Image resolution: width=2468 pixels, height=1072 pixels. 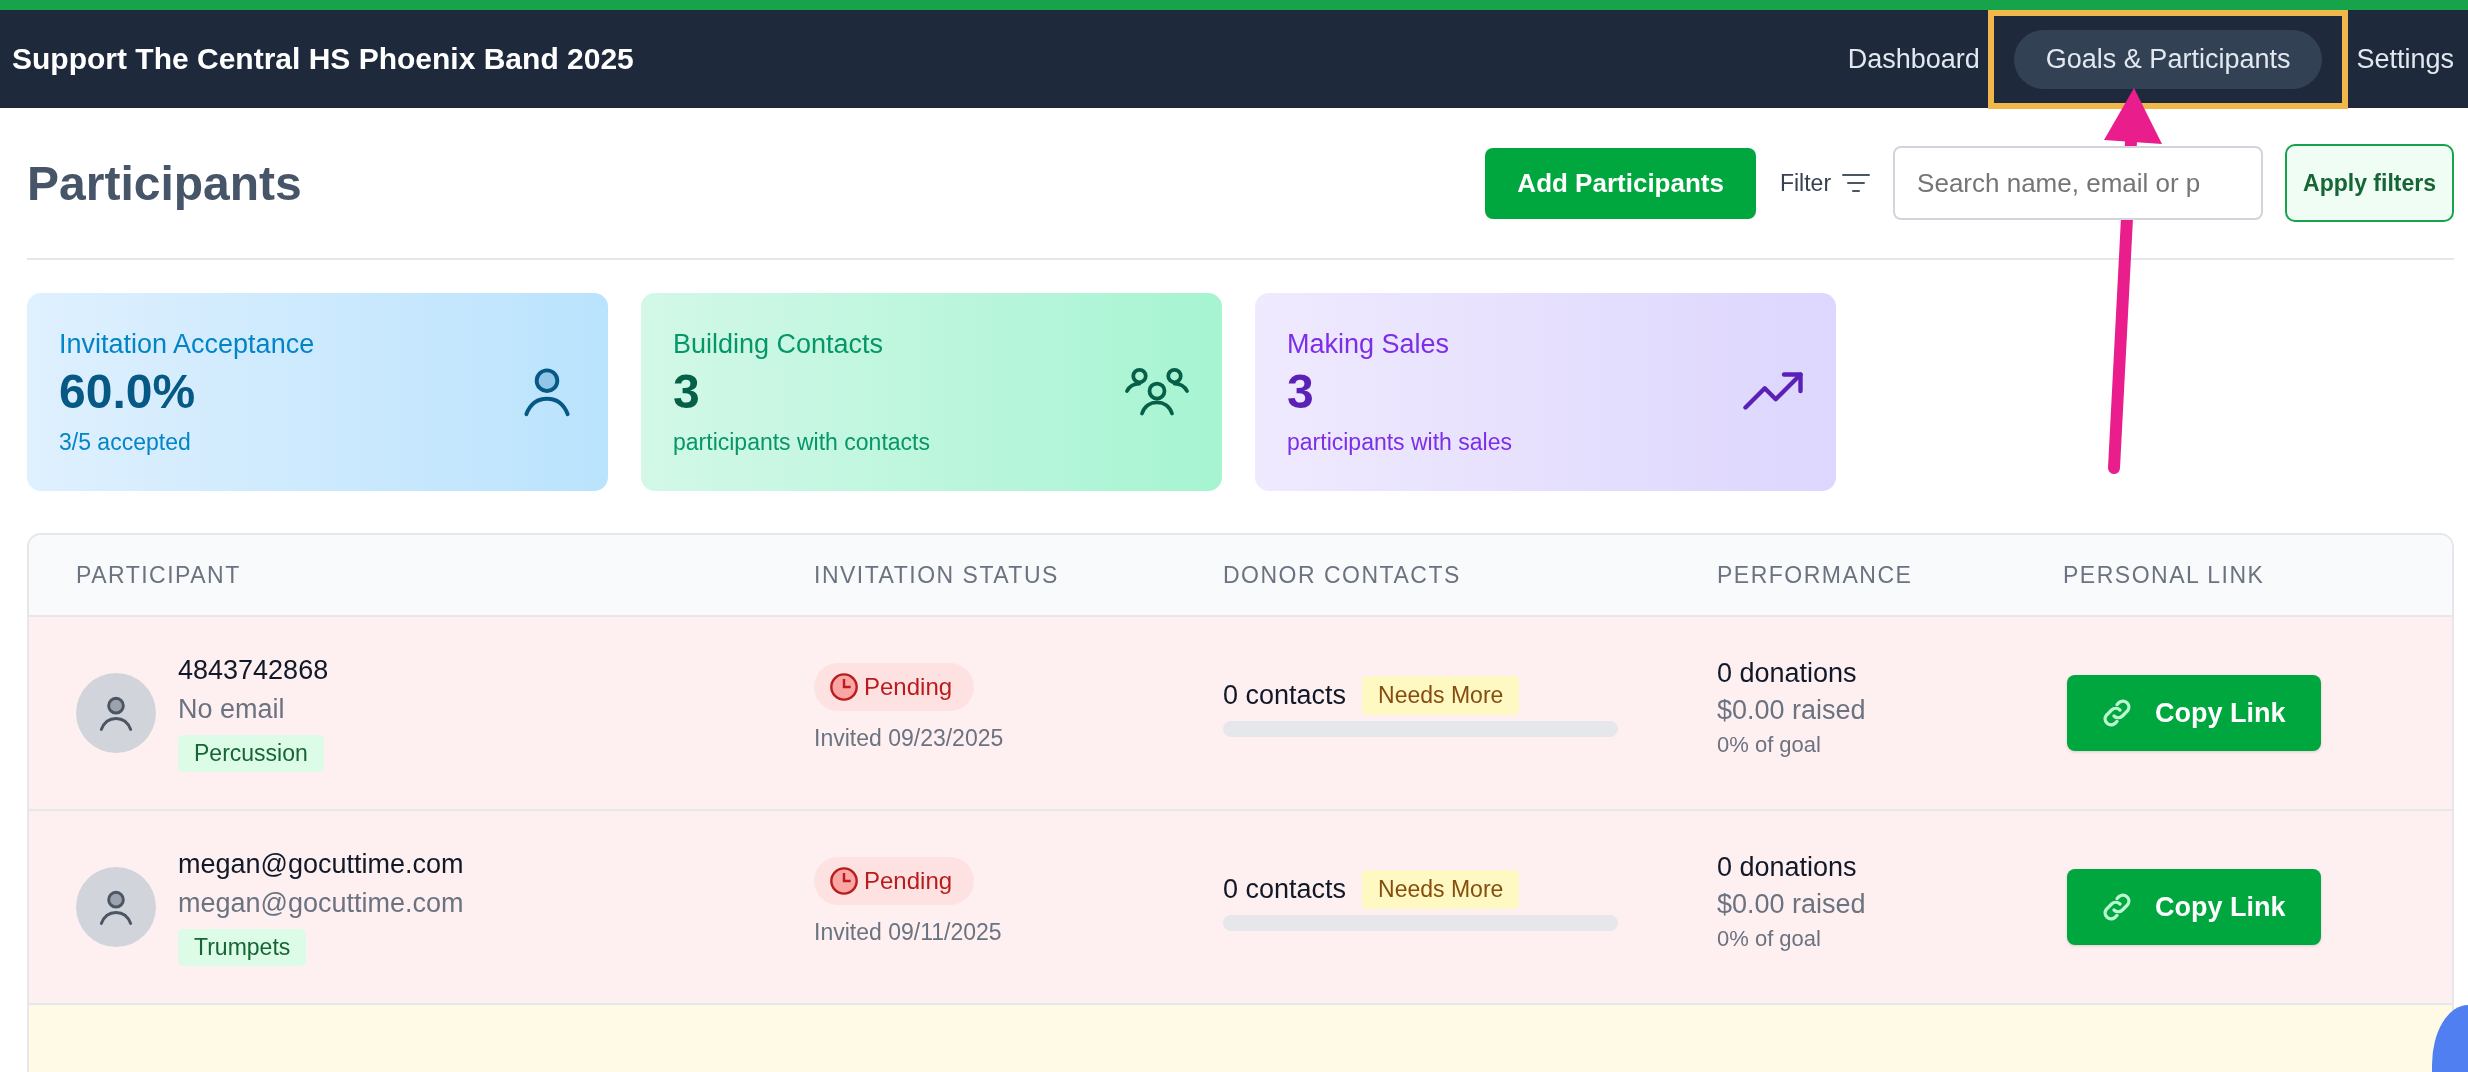 I want to click on participant-name: megan@gocuttime.com, so click(x=321, y=864).